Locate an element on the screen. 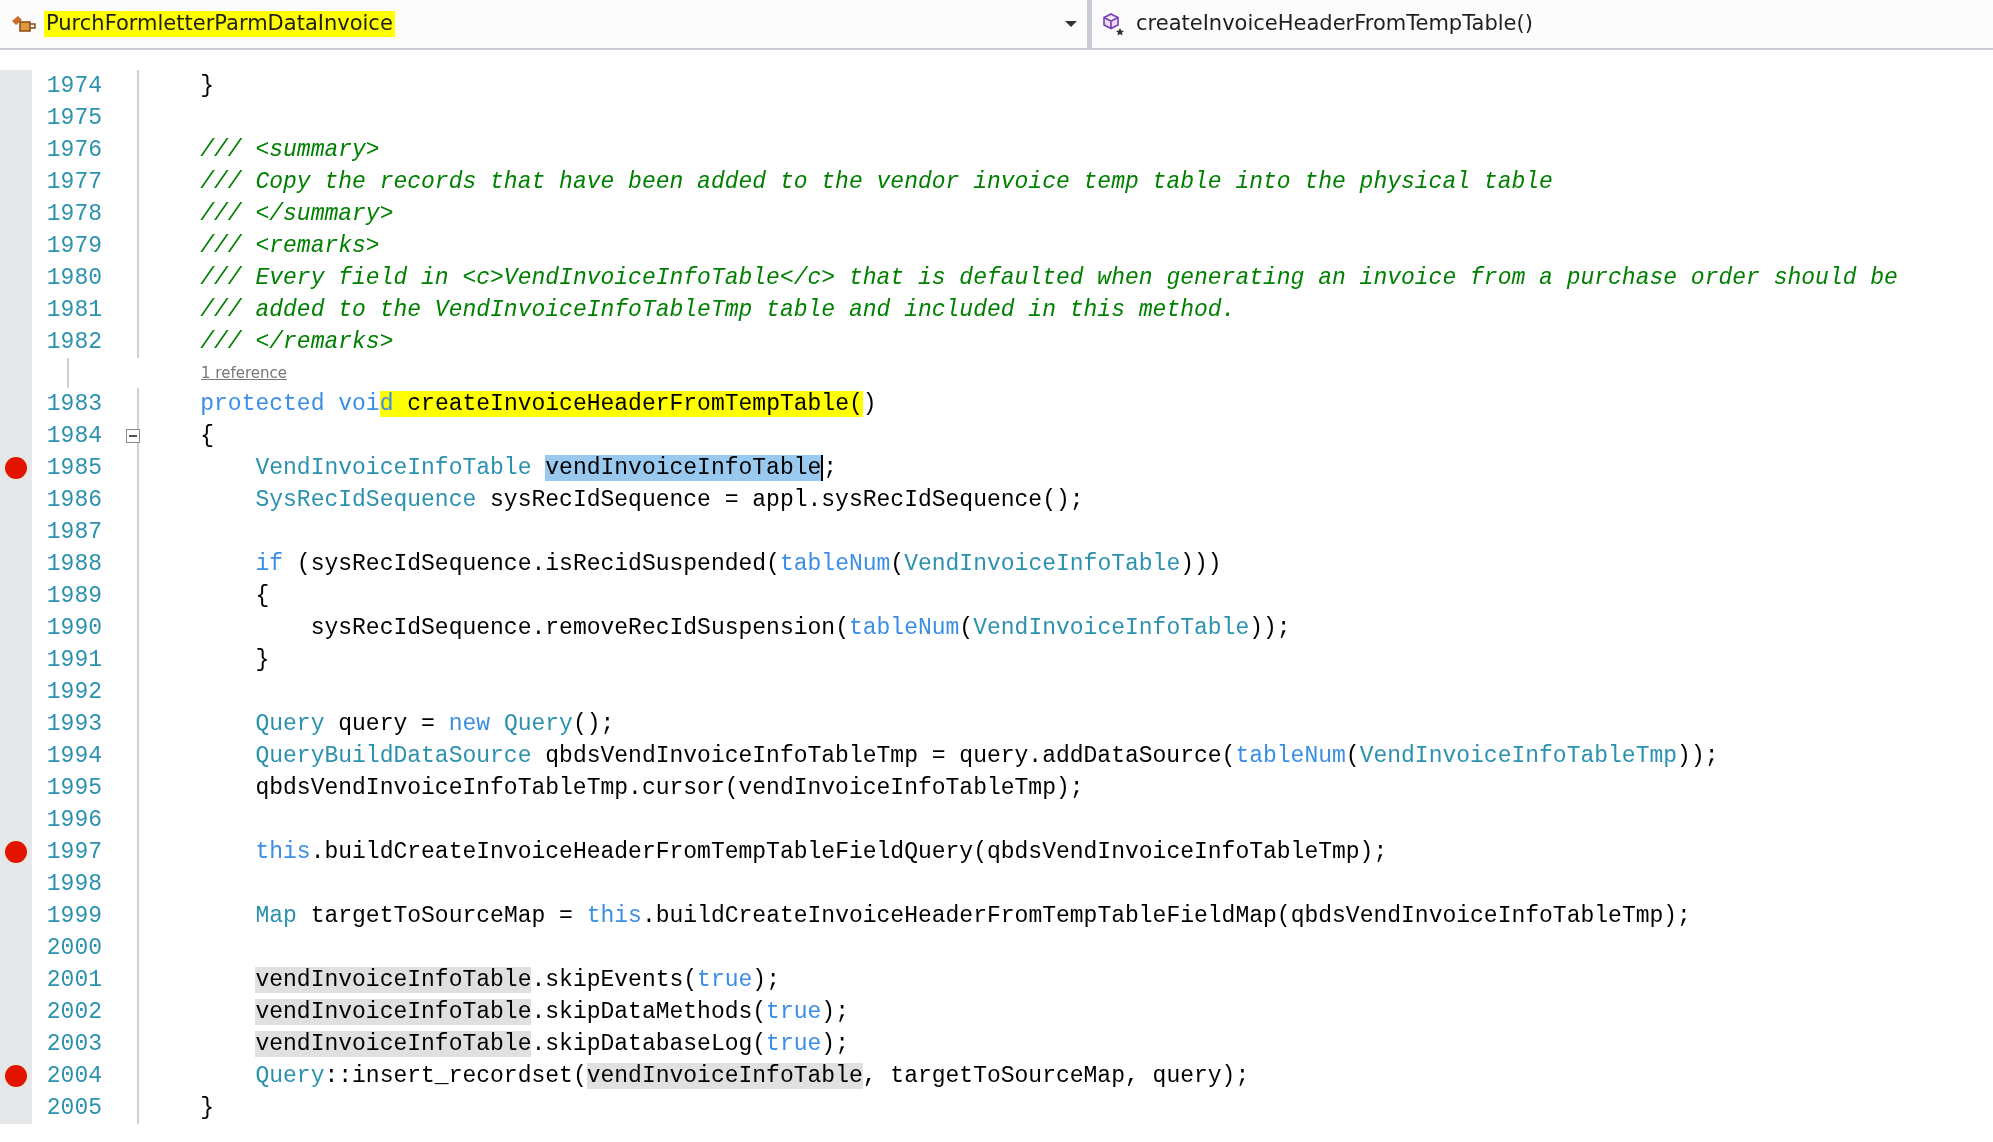 The image size is (1993, 1142). code-line: /// Copy the records that have been added to the vendor invoice temp table into the physical table is located at coordinates (876, 182).